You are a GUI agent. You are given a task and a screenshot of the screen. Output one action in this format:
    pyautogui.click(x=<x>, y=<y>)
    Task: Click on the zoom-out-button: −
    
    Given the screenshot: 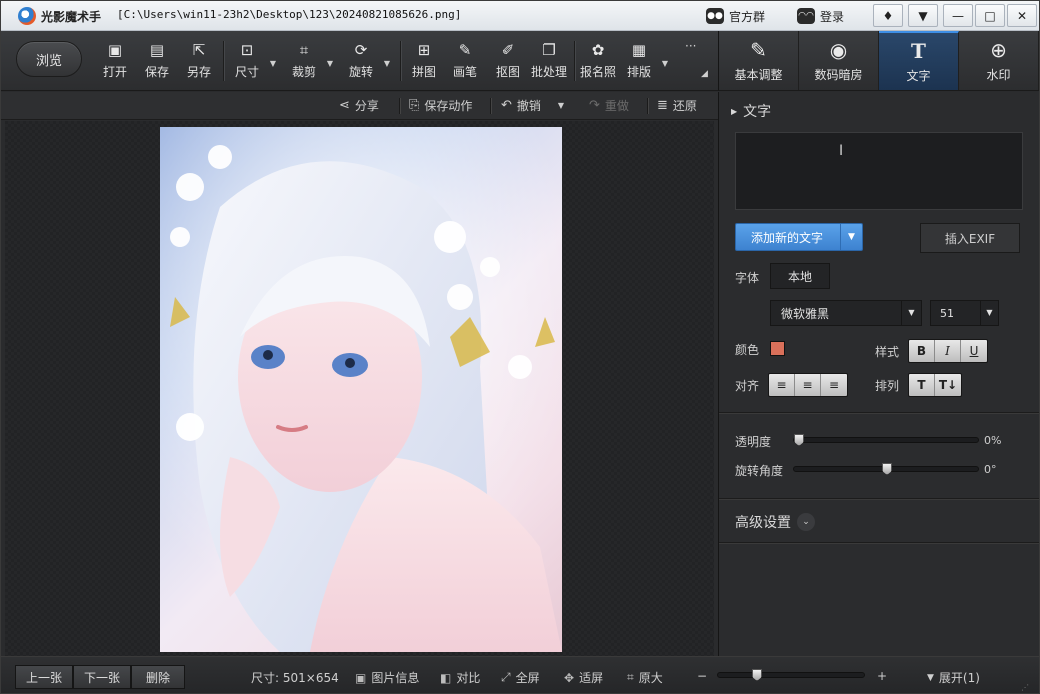 What is the action you would take?
    pyautogui.click(x=702, y=676)
    